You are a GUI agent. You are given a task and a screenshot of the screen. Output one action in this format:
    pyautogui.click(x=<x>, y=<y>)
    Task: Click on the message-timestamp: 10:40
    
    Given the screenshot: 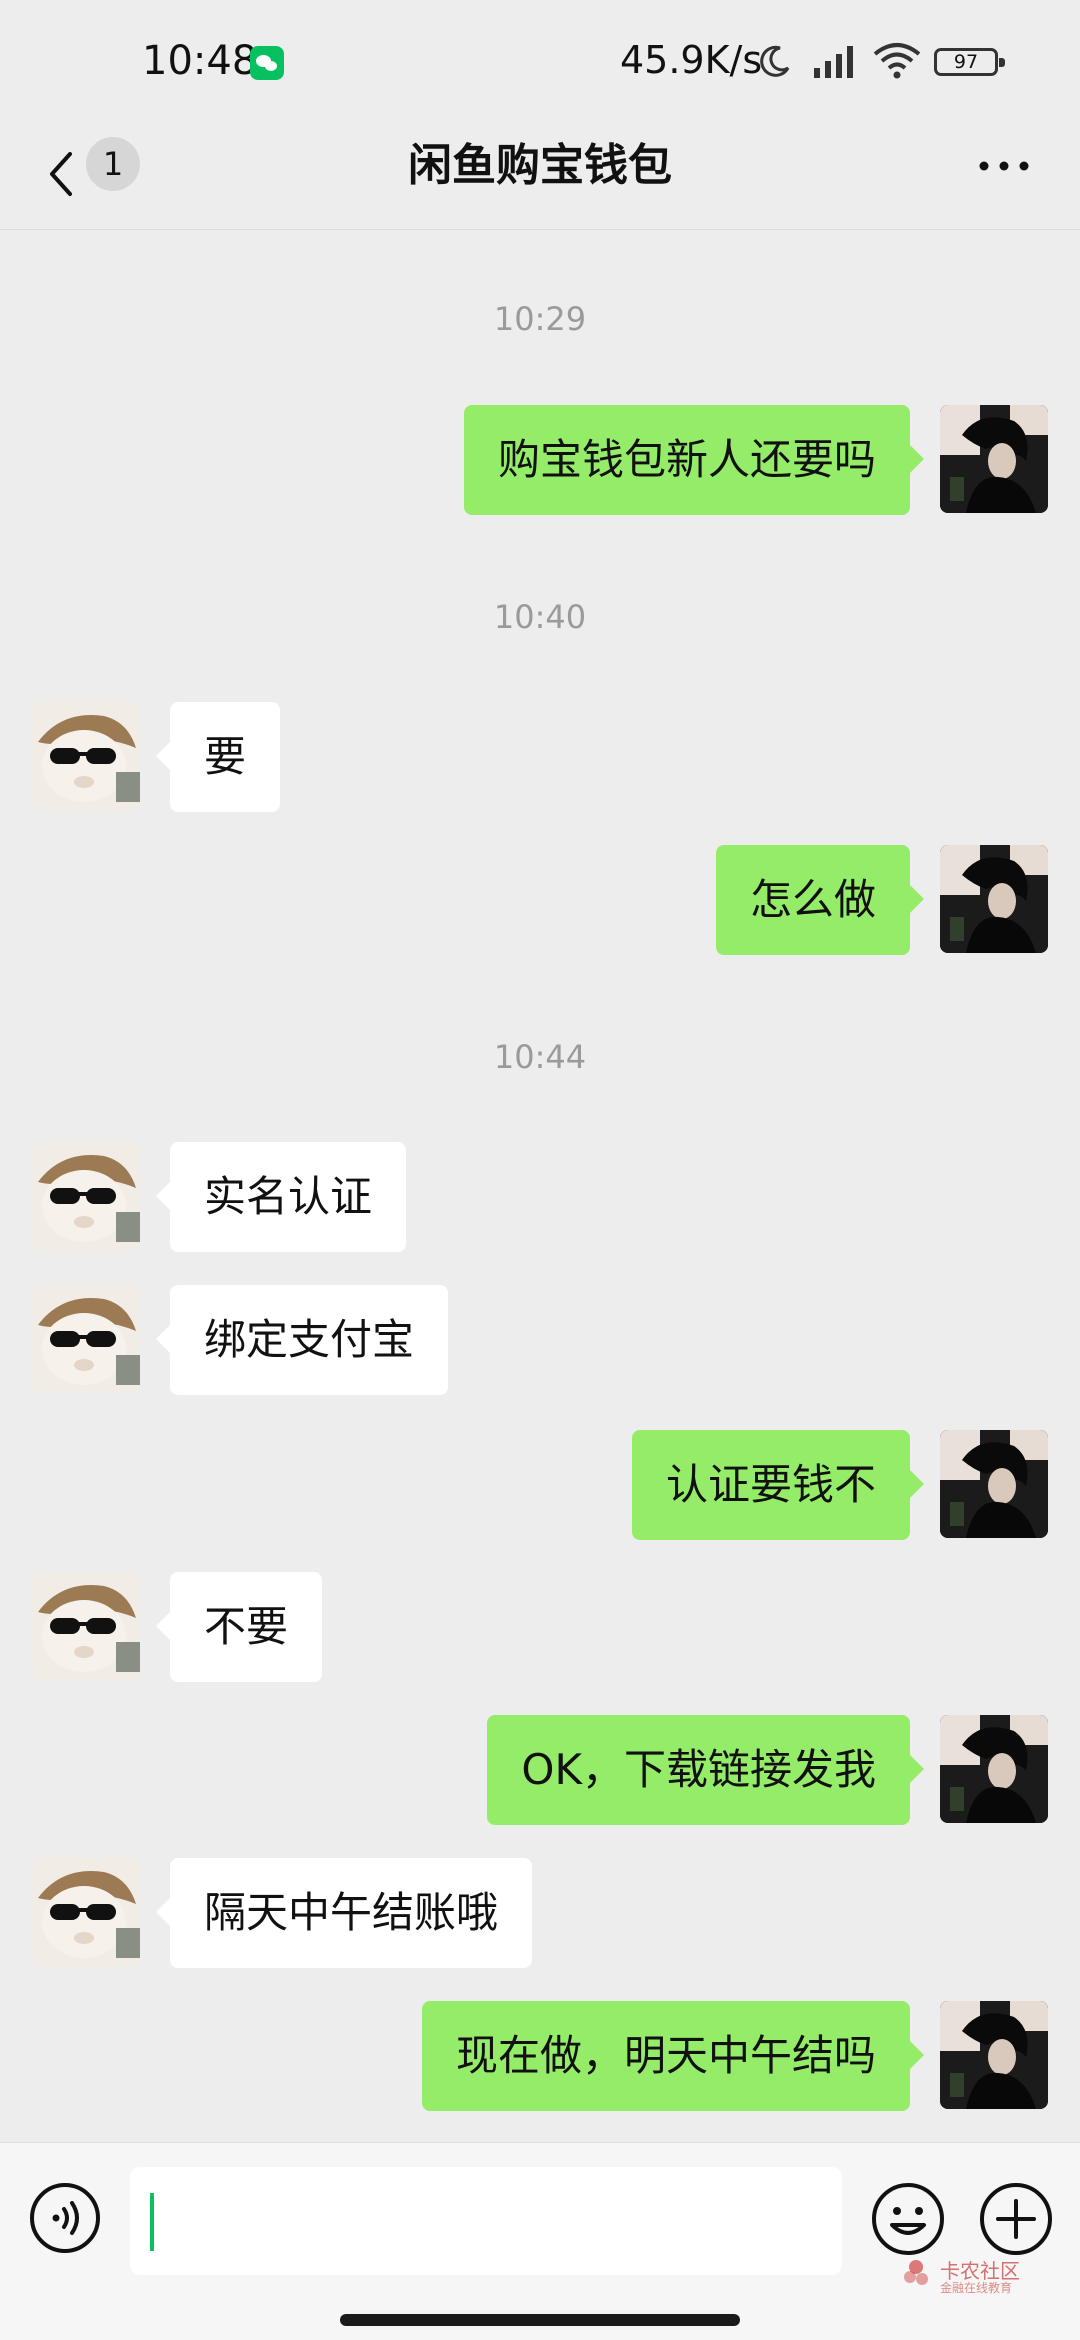 What is the action you would take?
    pyautogui.click(x=540, y=617)
    